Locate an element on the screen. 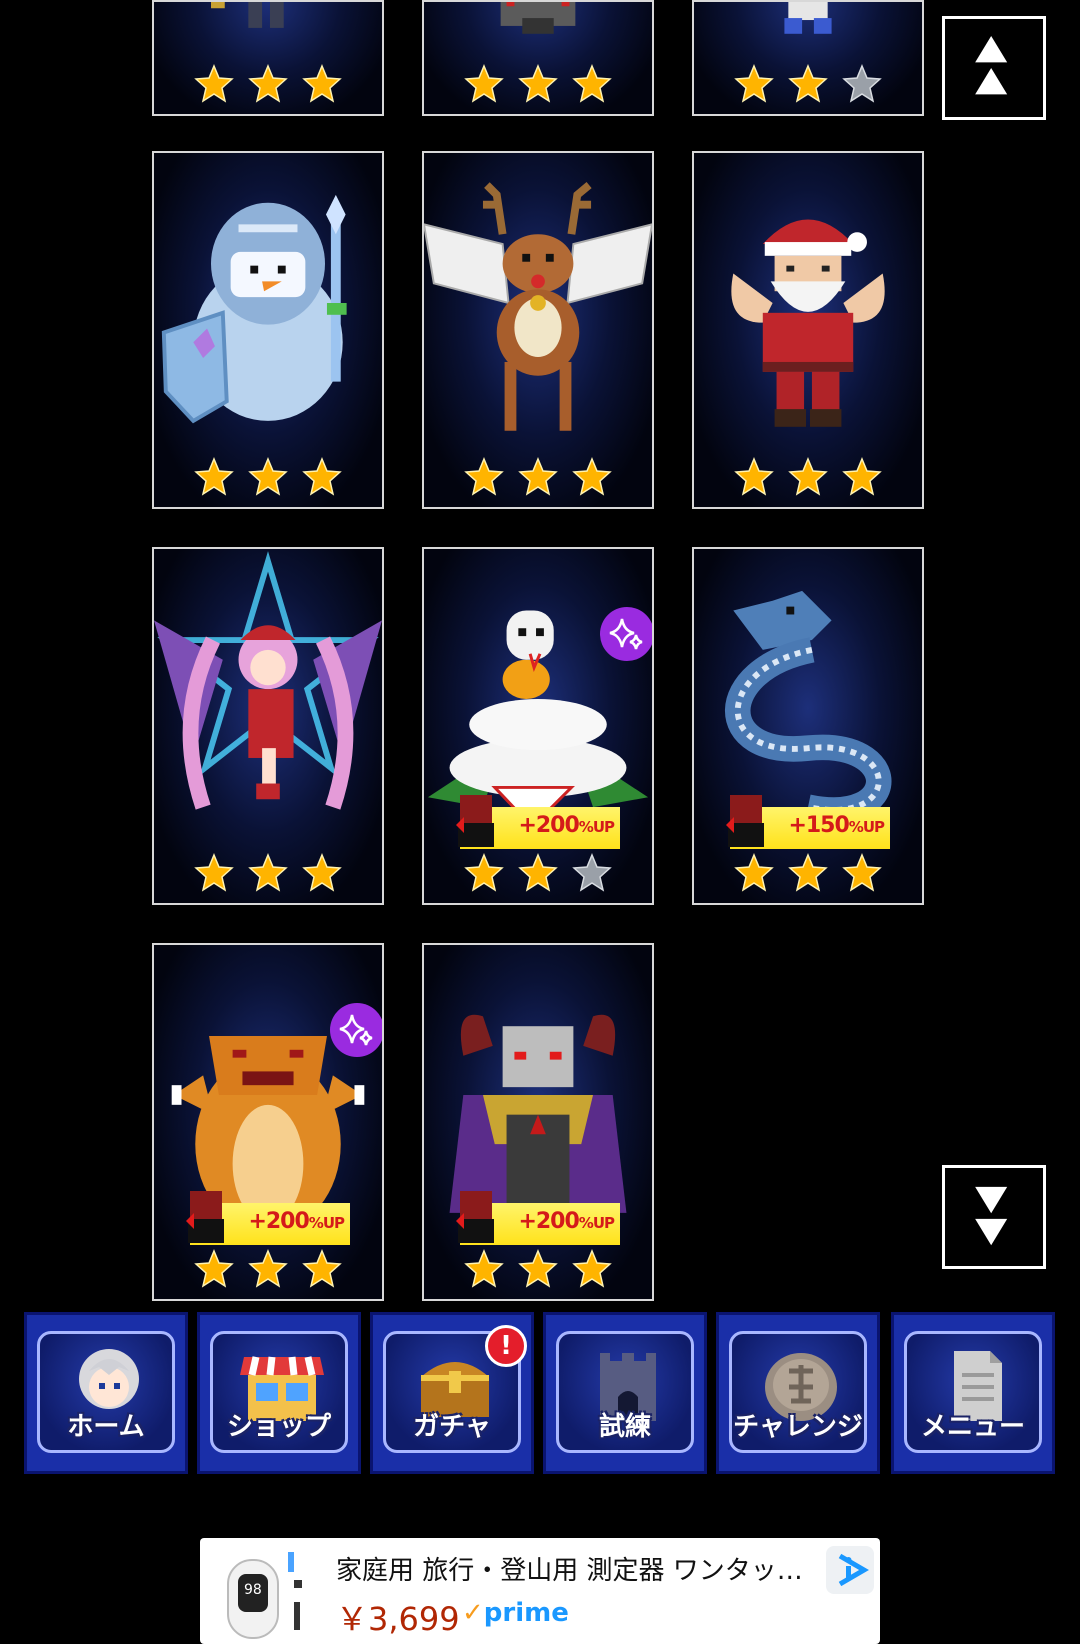  ad-banner: 98 家庭用 旅行・登山用 測定器 ワンタッ… ￥3,699 ✓prime is located at coordinates (540, 1591).